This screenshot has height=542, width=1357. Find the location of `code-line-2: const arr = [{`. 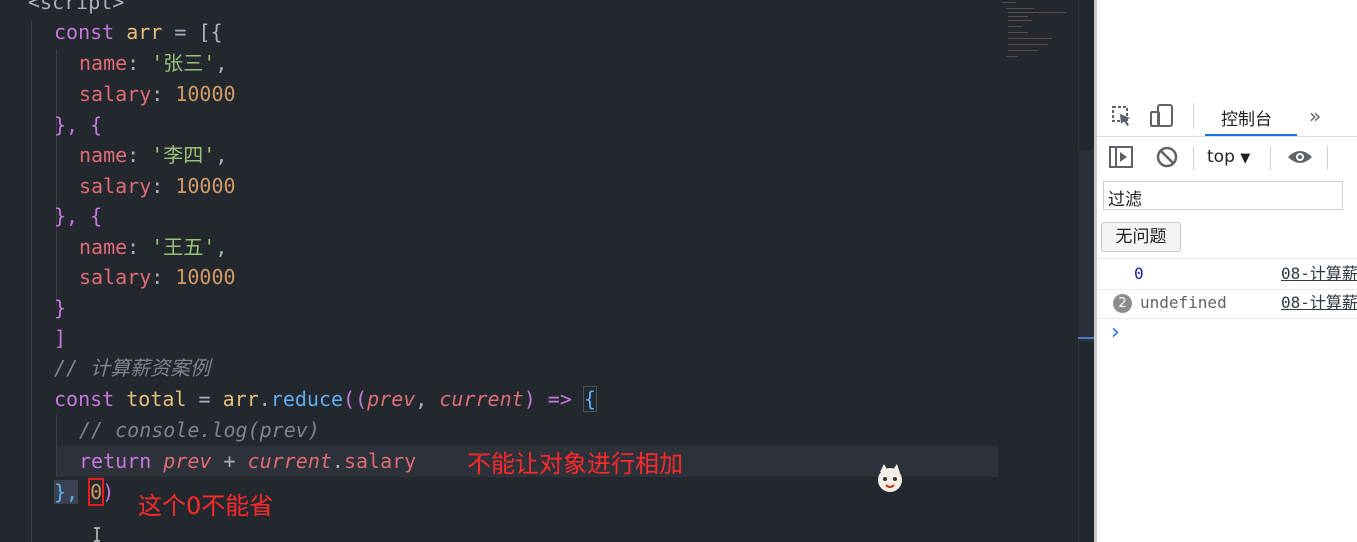

code-line-2: const arr = [{ is located at coordinates (138, 32).